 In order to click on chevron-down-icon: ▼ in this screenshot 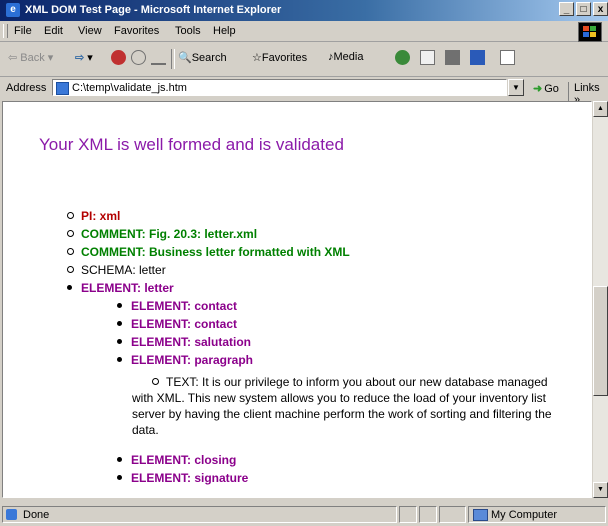, I will do `click(516, 87)`.